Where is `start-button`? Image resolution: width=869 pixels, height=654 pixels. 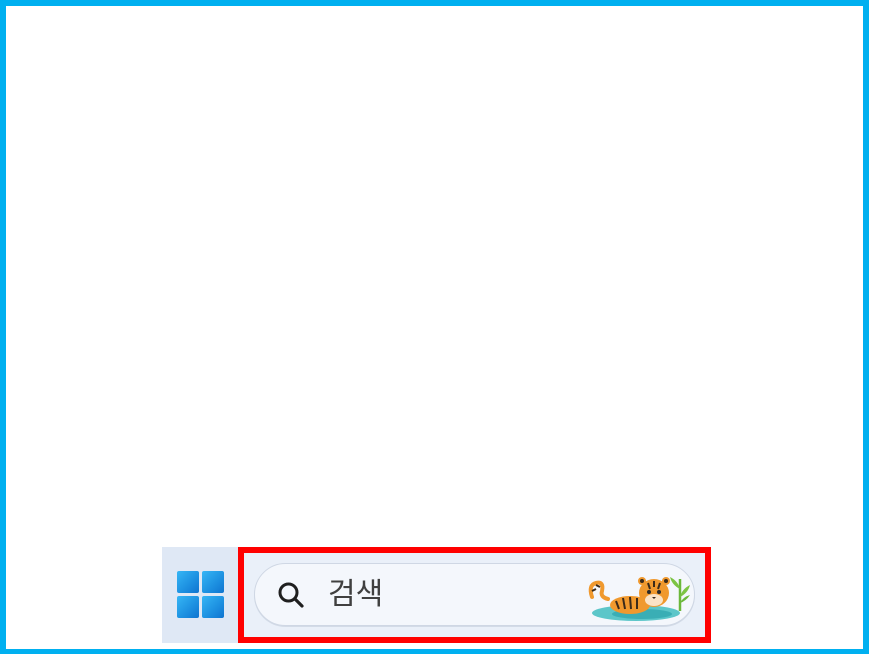 start-button is located at coordinates (201, 595).